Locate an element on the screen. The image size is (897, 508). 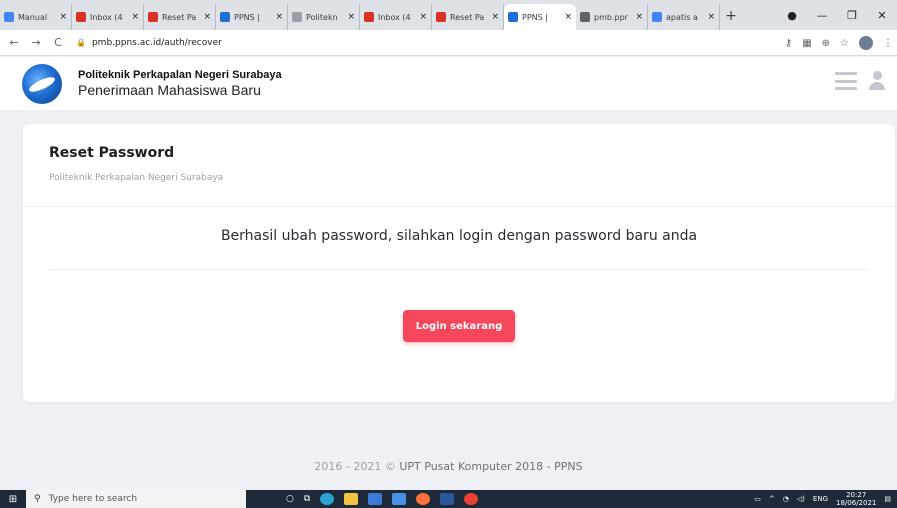
browser-tab: Manual × is located at coordinates (36, 17).